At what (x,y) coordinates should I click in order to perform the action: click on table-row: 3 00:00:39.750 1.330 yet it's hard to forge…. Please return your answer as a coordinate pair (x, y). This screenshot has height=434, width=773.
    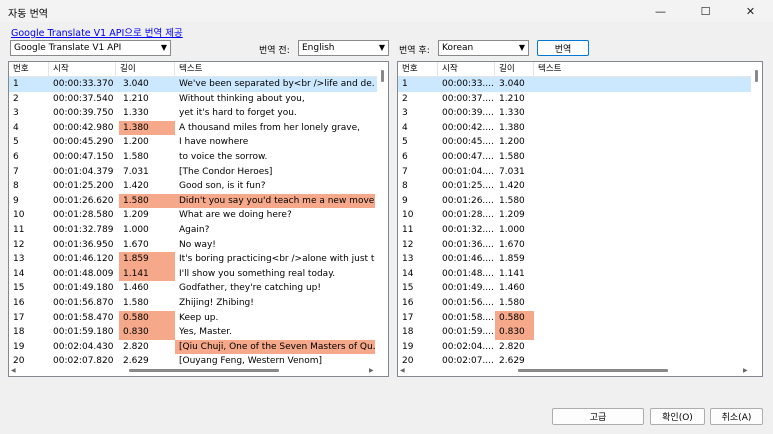
    Looking at the image, I should click on (193, 113).